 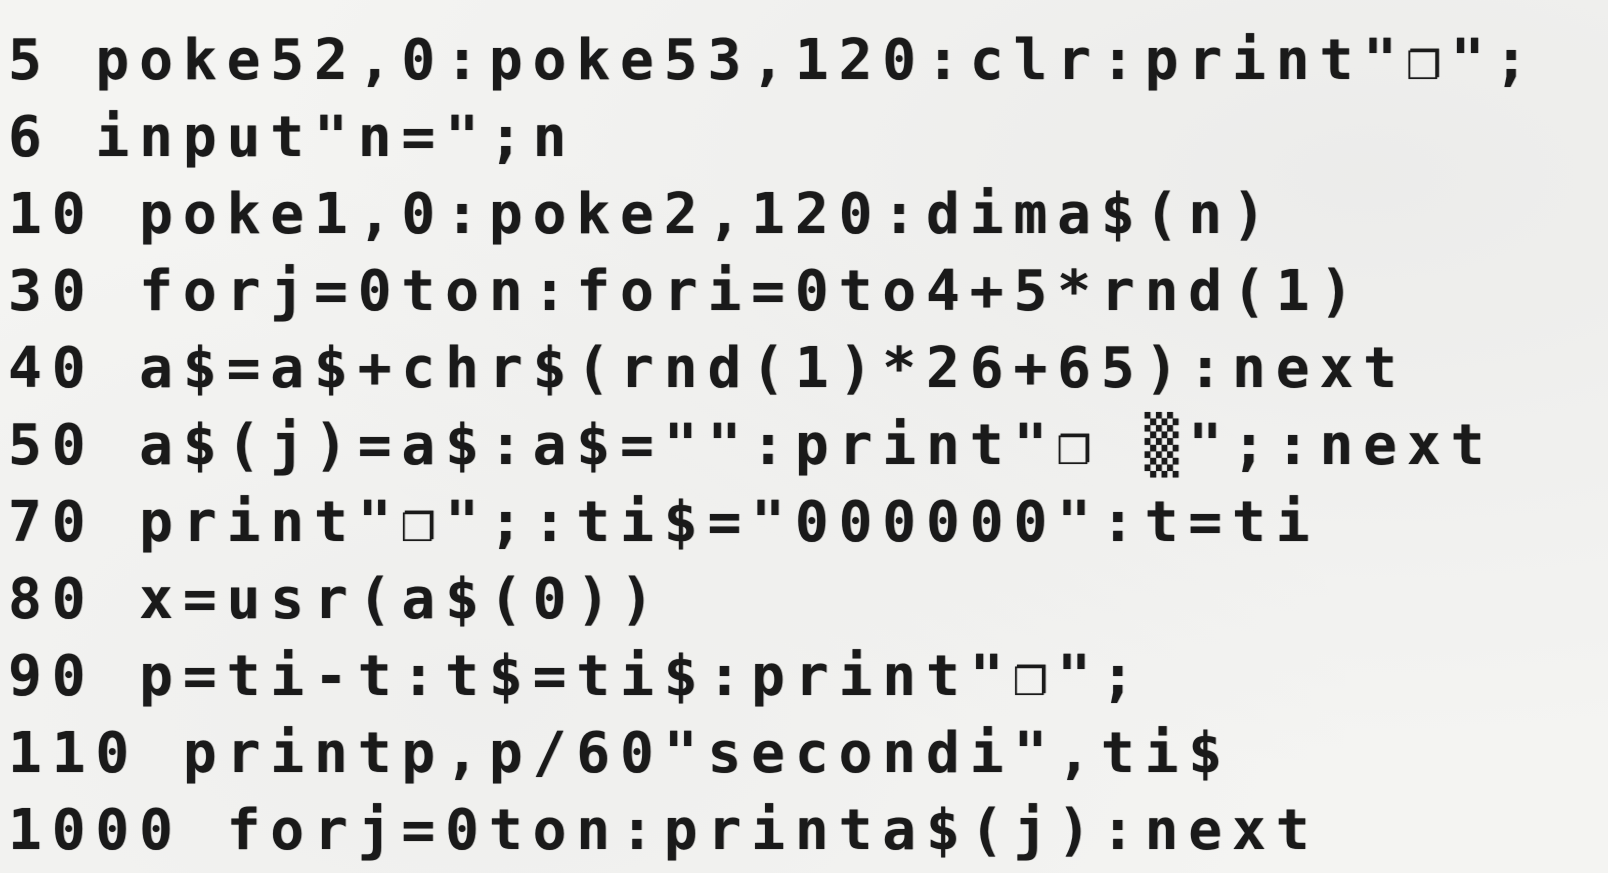 What do you see at coordinates (707, 368) in the screenshot?
I see `code-line: 40 a$=a$+chr$(rnd(1)*26+65):next` at bounding box center [707, 368].